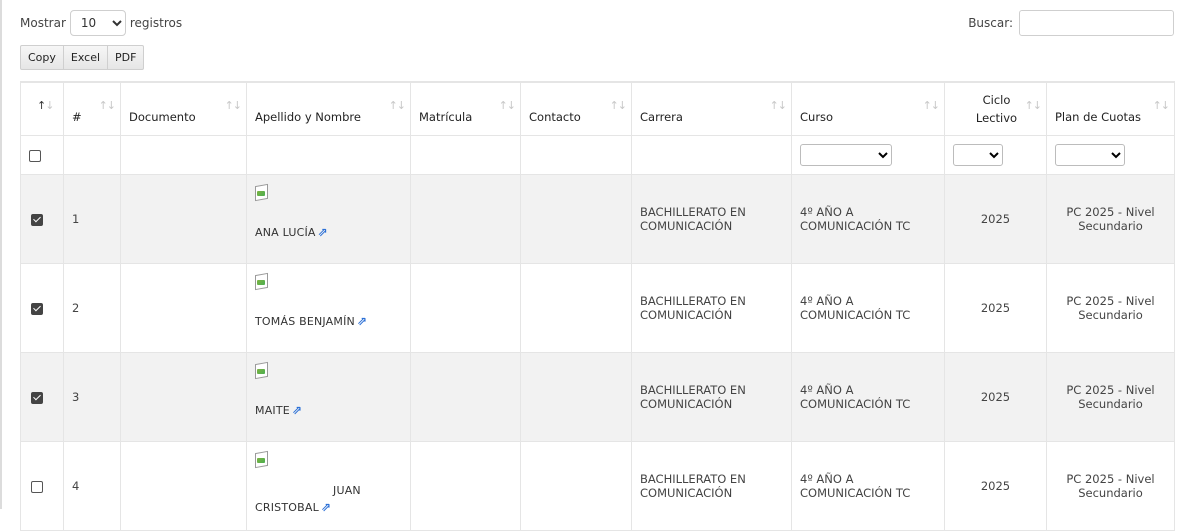 The image size is (1189, 531). What do you see at coordinates (92, 108) in the screenshot?
I see `col-num: # ↑↓` at bounding box center [92, 108].